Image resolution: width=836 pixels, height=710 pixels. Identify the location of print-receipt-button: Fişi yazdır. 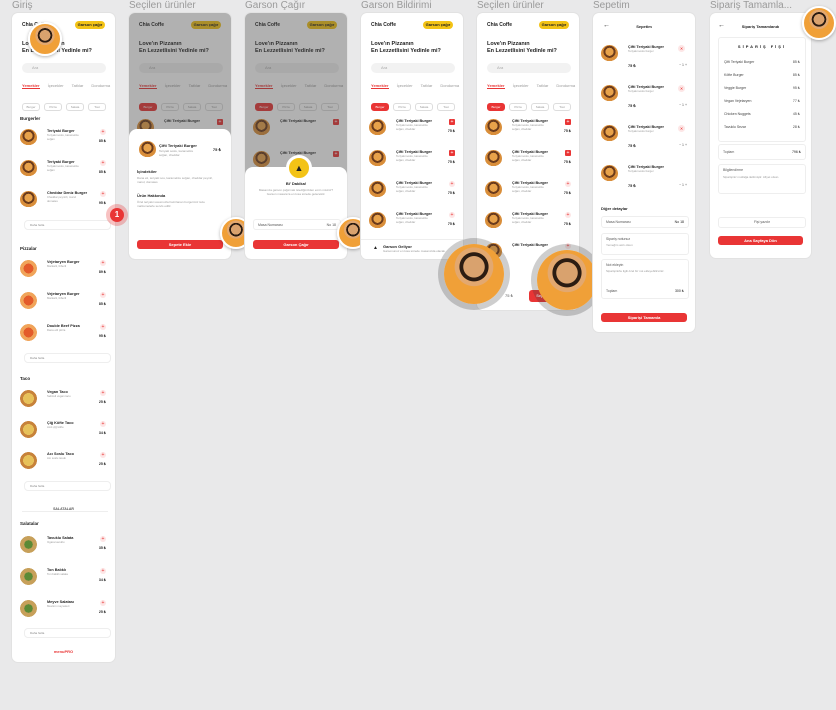
(762, 222).